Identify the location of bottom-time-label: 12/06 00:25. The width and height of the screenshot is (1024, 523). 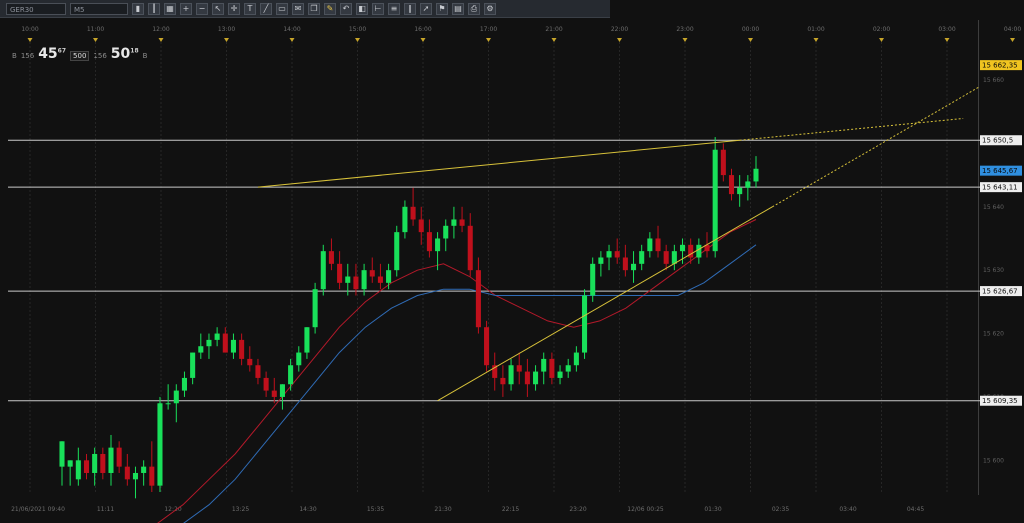
(645, 509).